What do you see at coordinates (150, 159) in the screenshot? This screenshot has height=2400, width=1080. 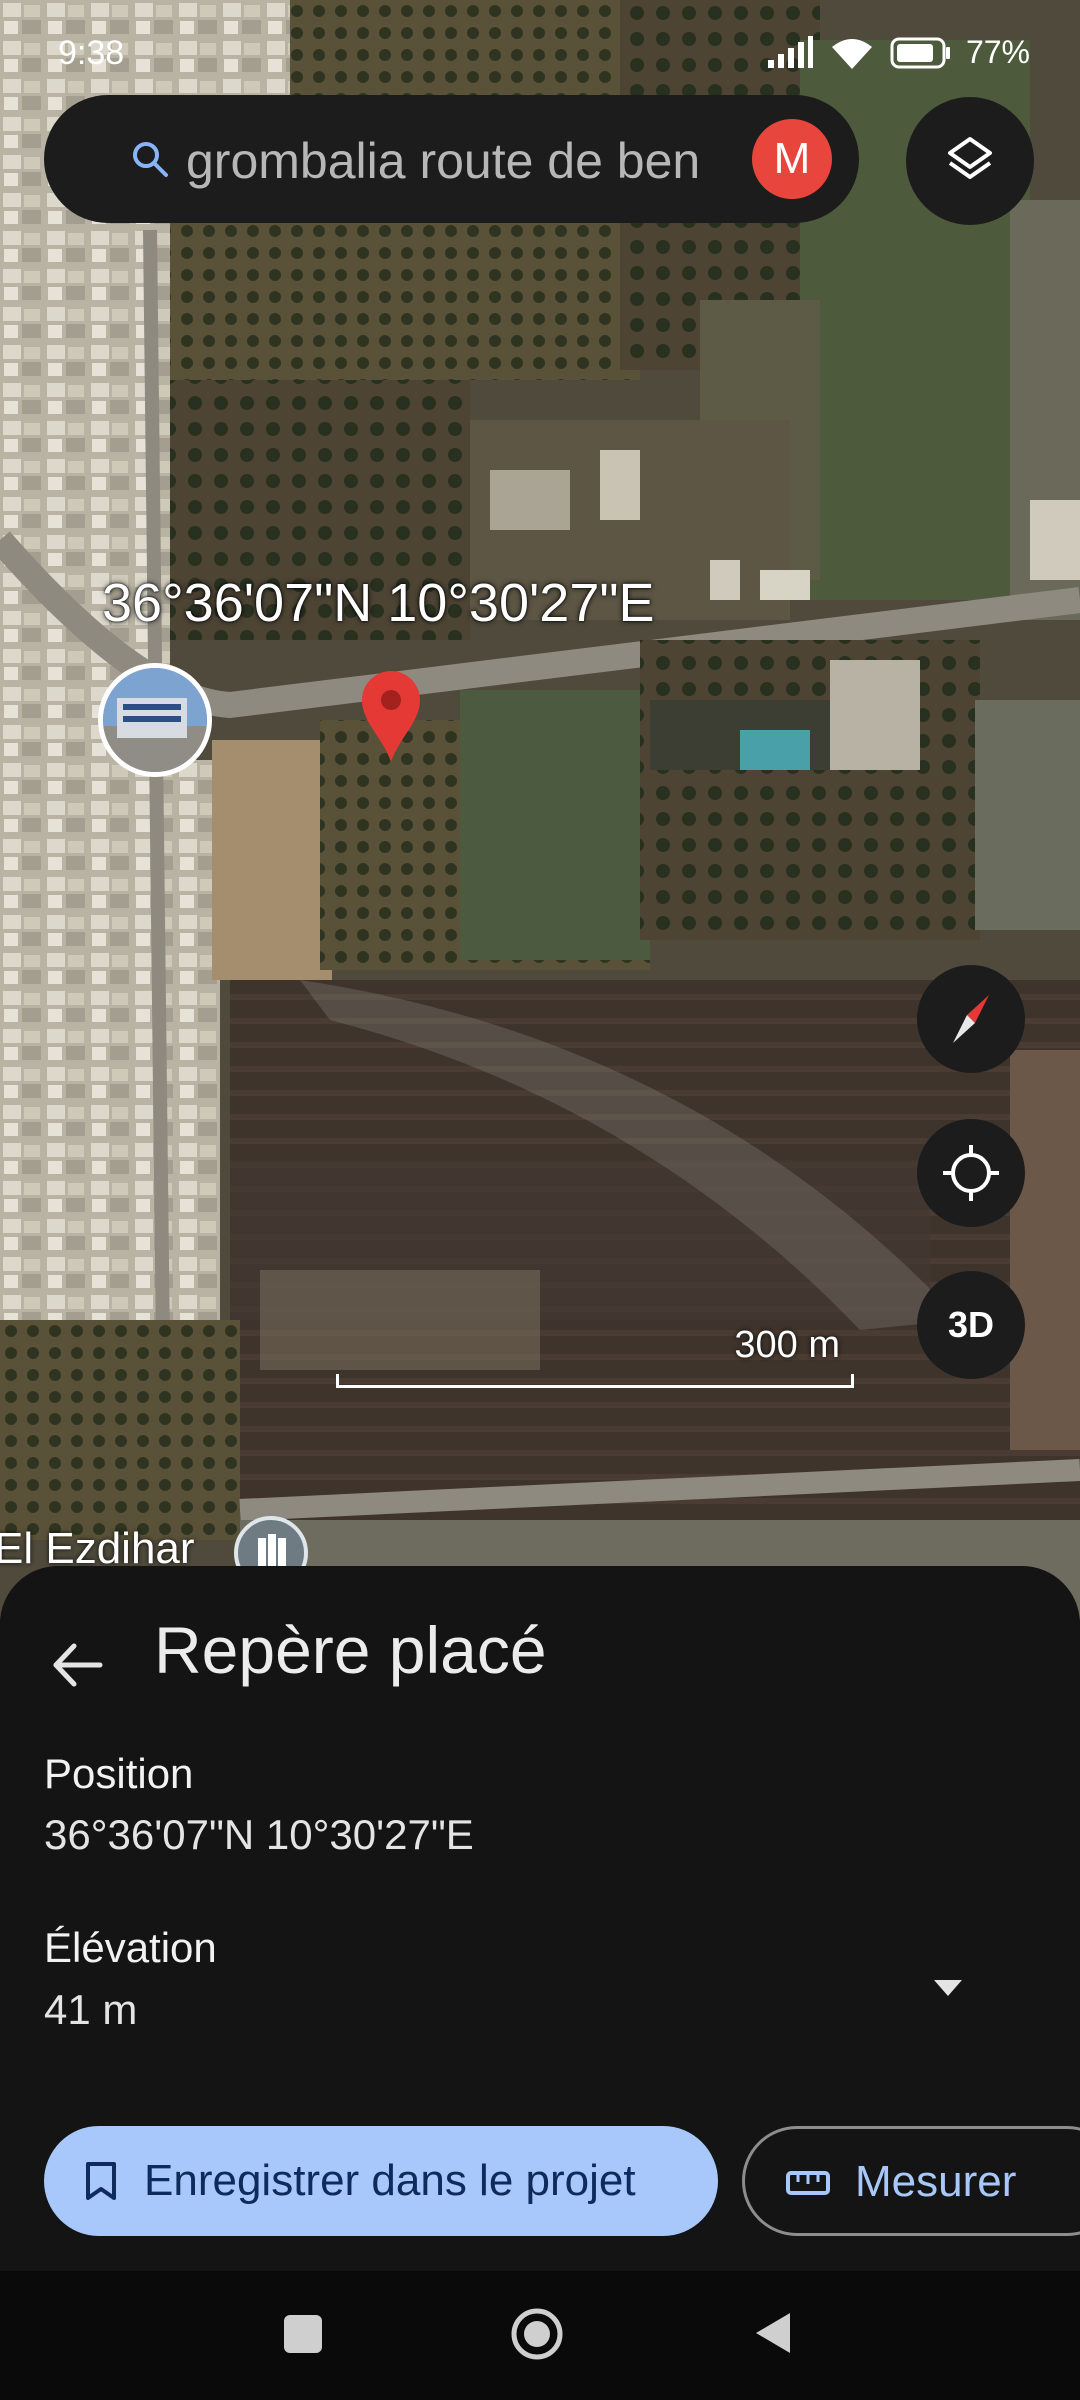 I see `search-icon` at bounding box center [150, 159].